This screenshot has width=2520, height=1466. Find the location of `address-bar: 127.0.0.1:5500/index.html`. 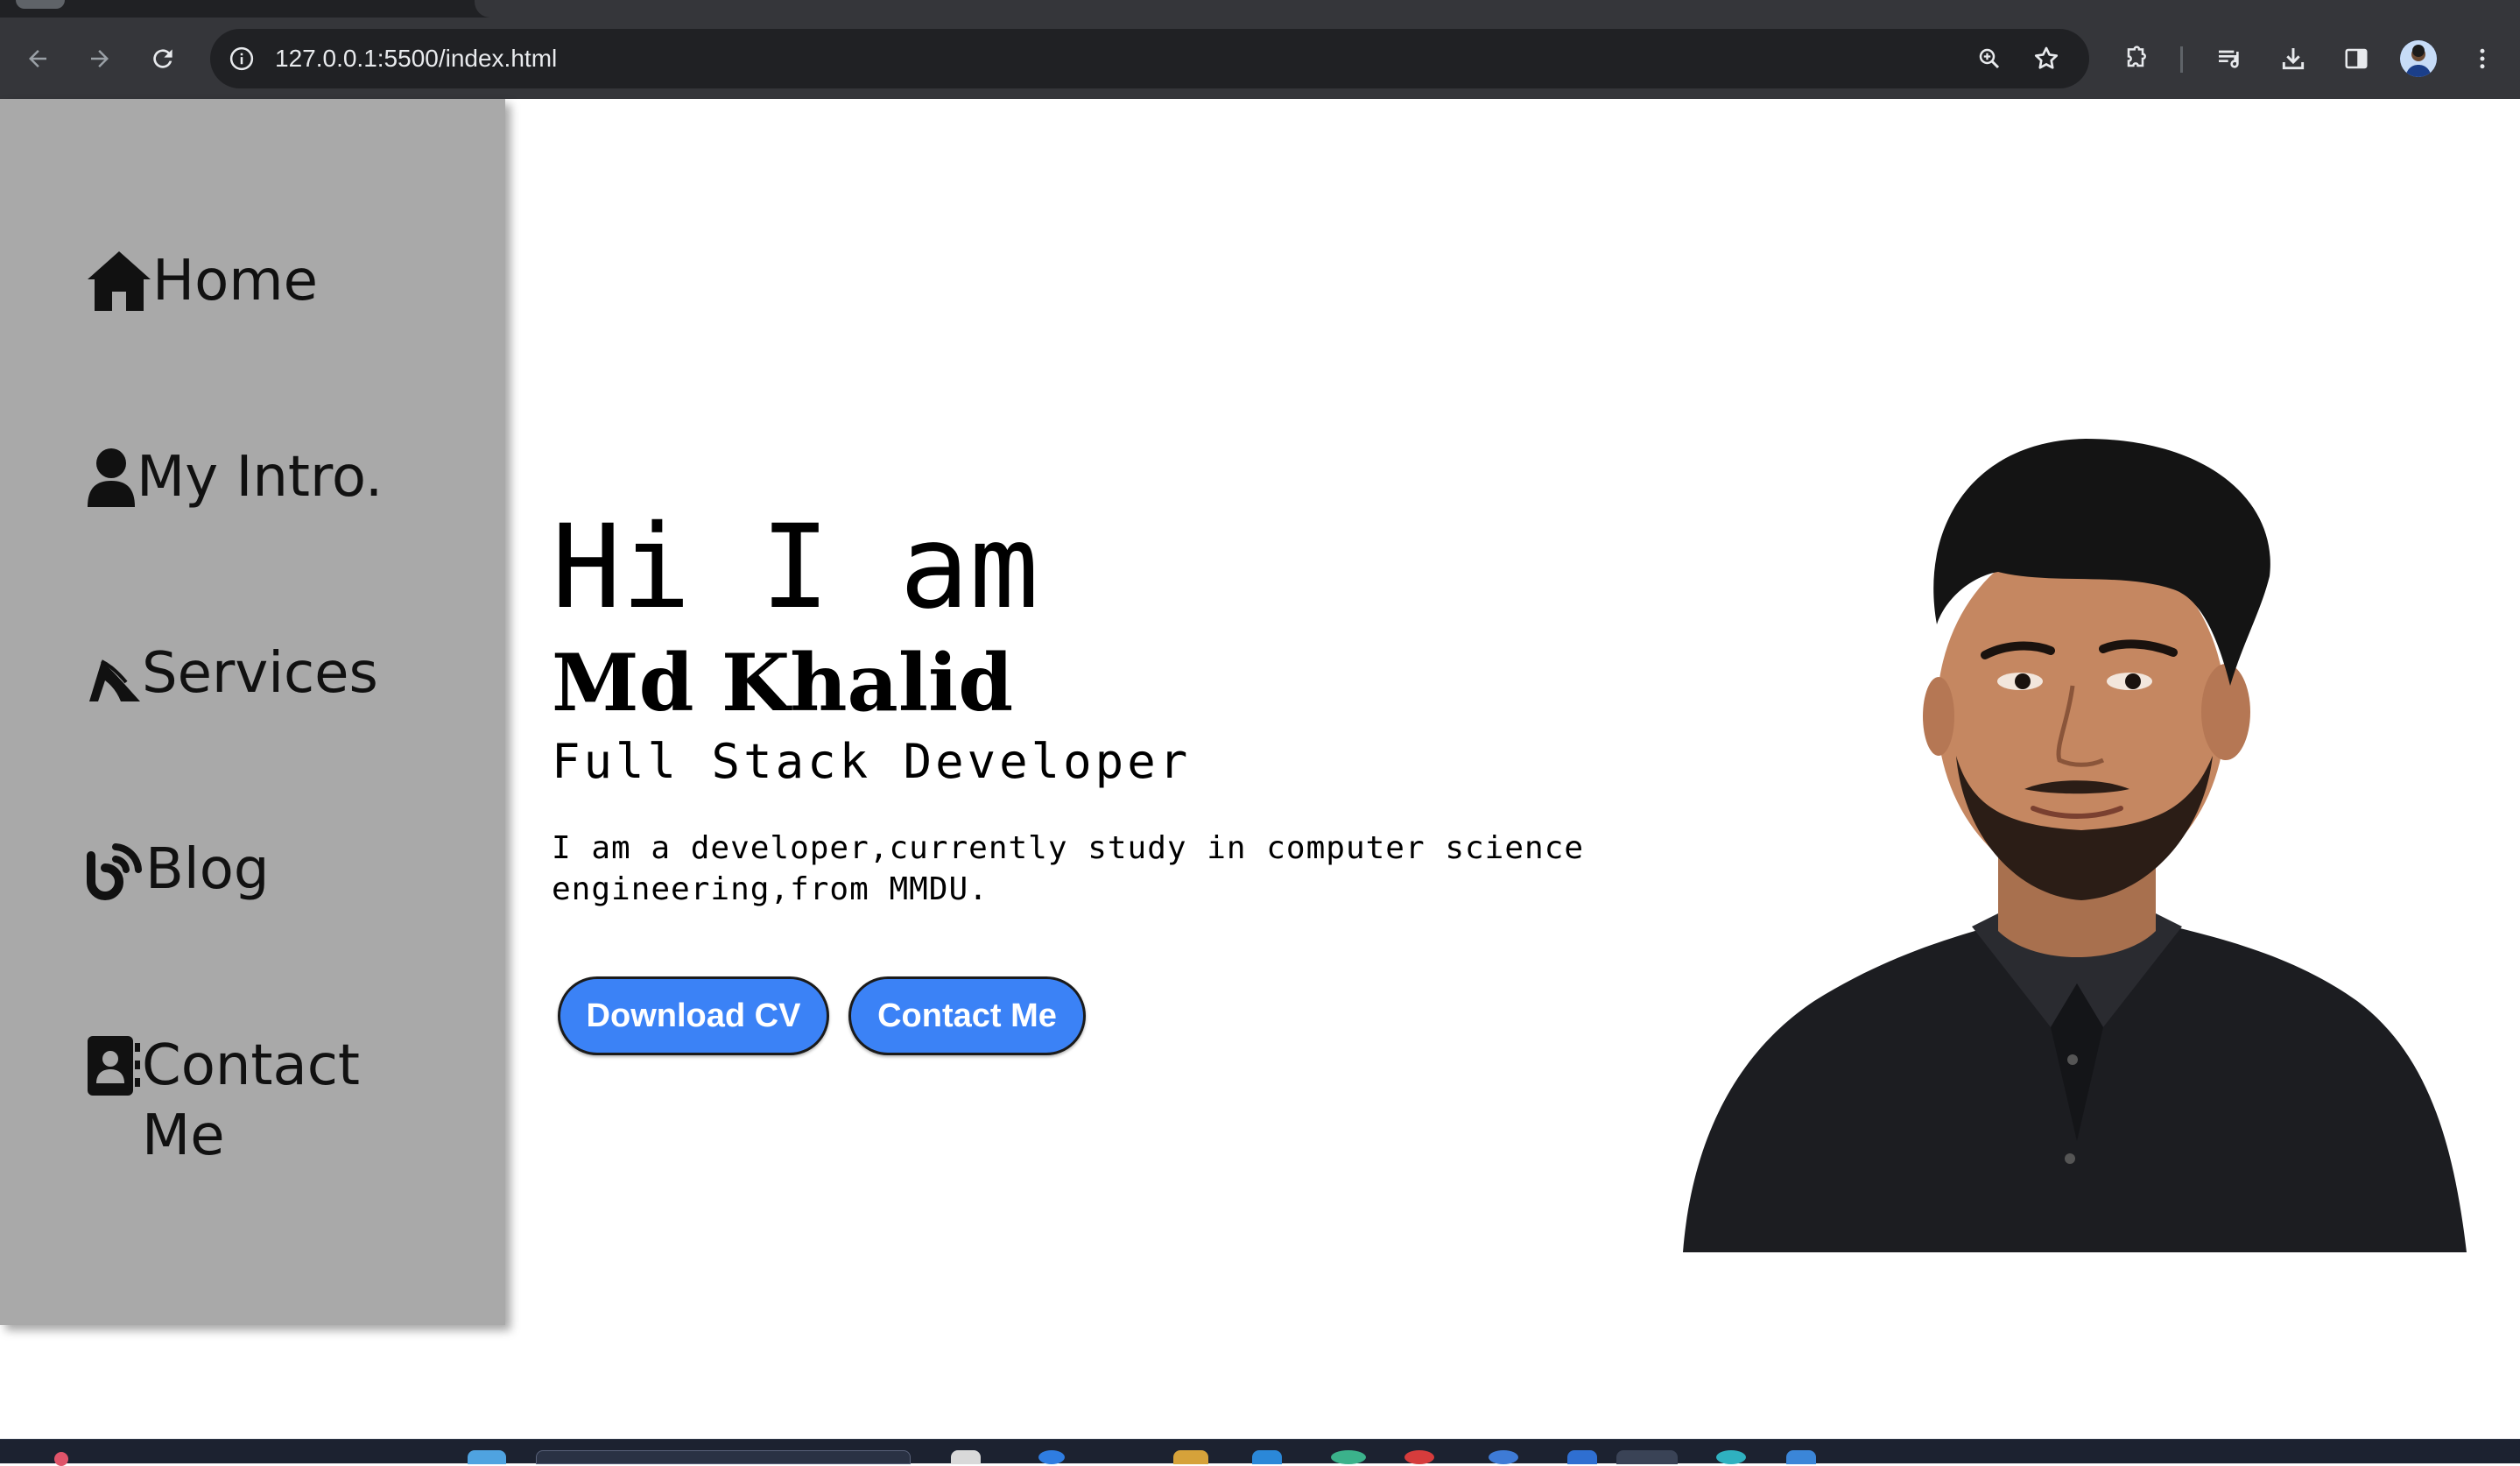

address-bar: 127.0.0.1:5500/index.html is located at coordinates (1149, 58).